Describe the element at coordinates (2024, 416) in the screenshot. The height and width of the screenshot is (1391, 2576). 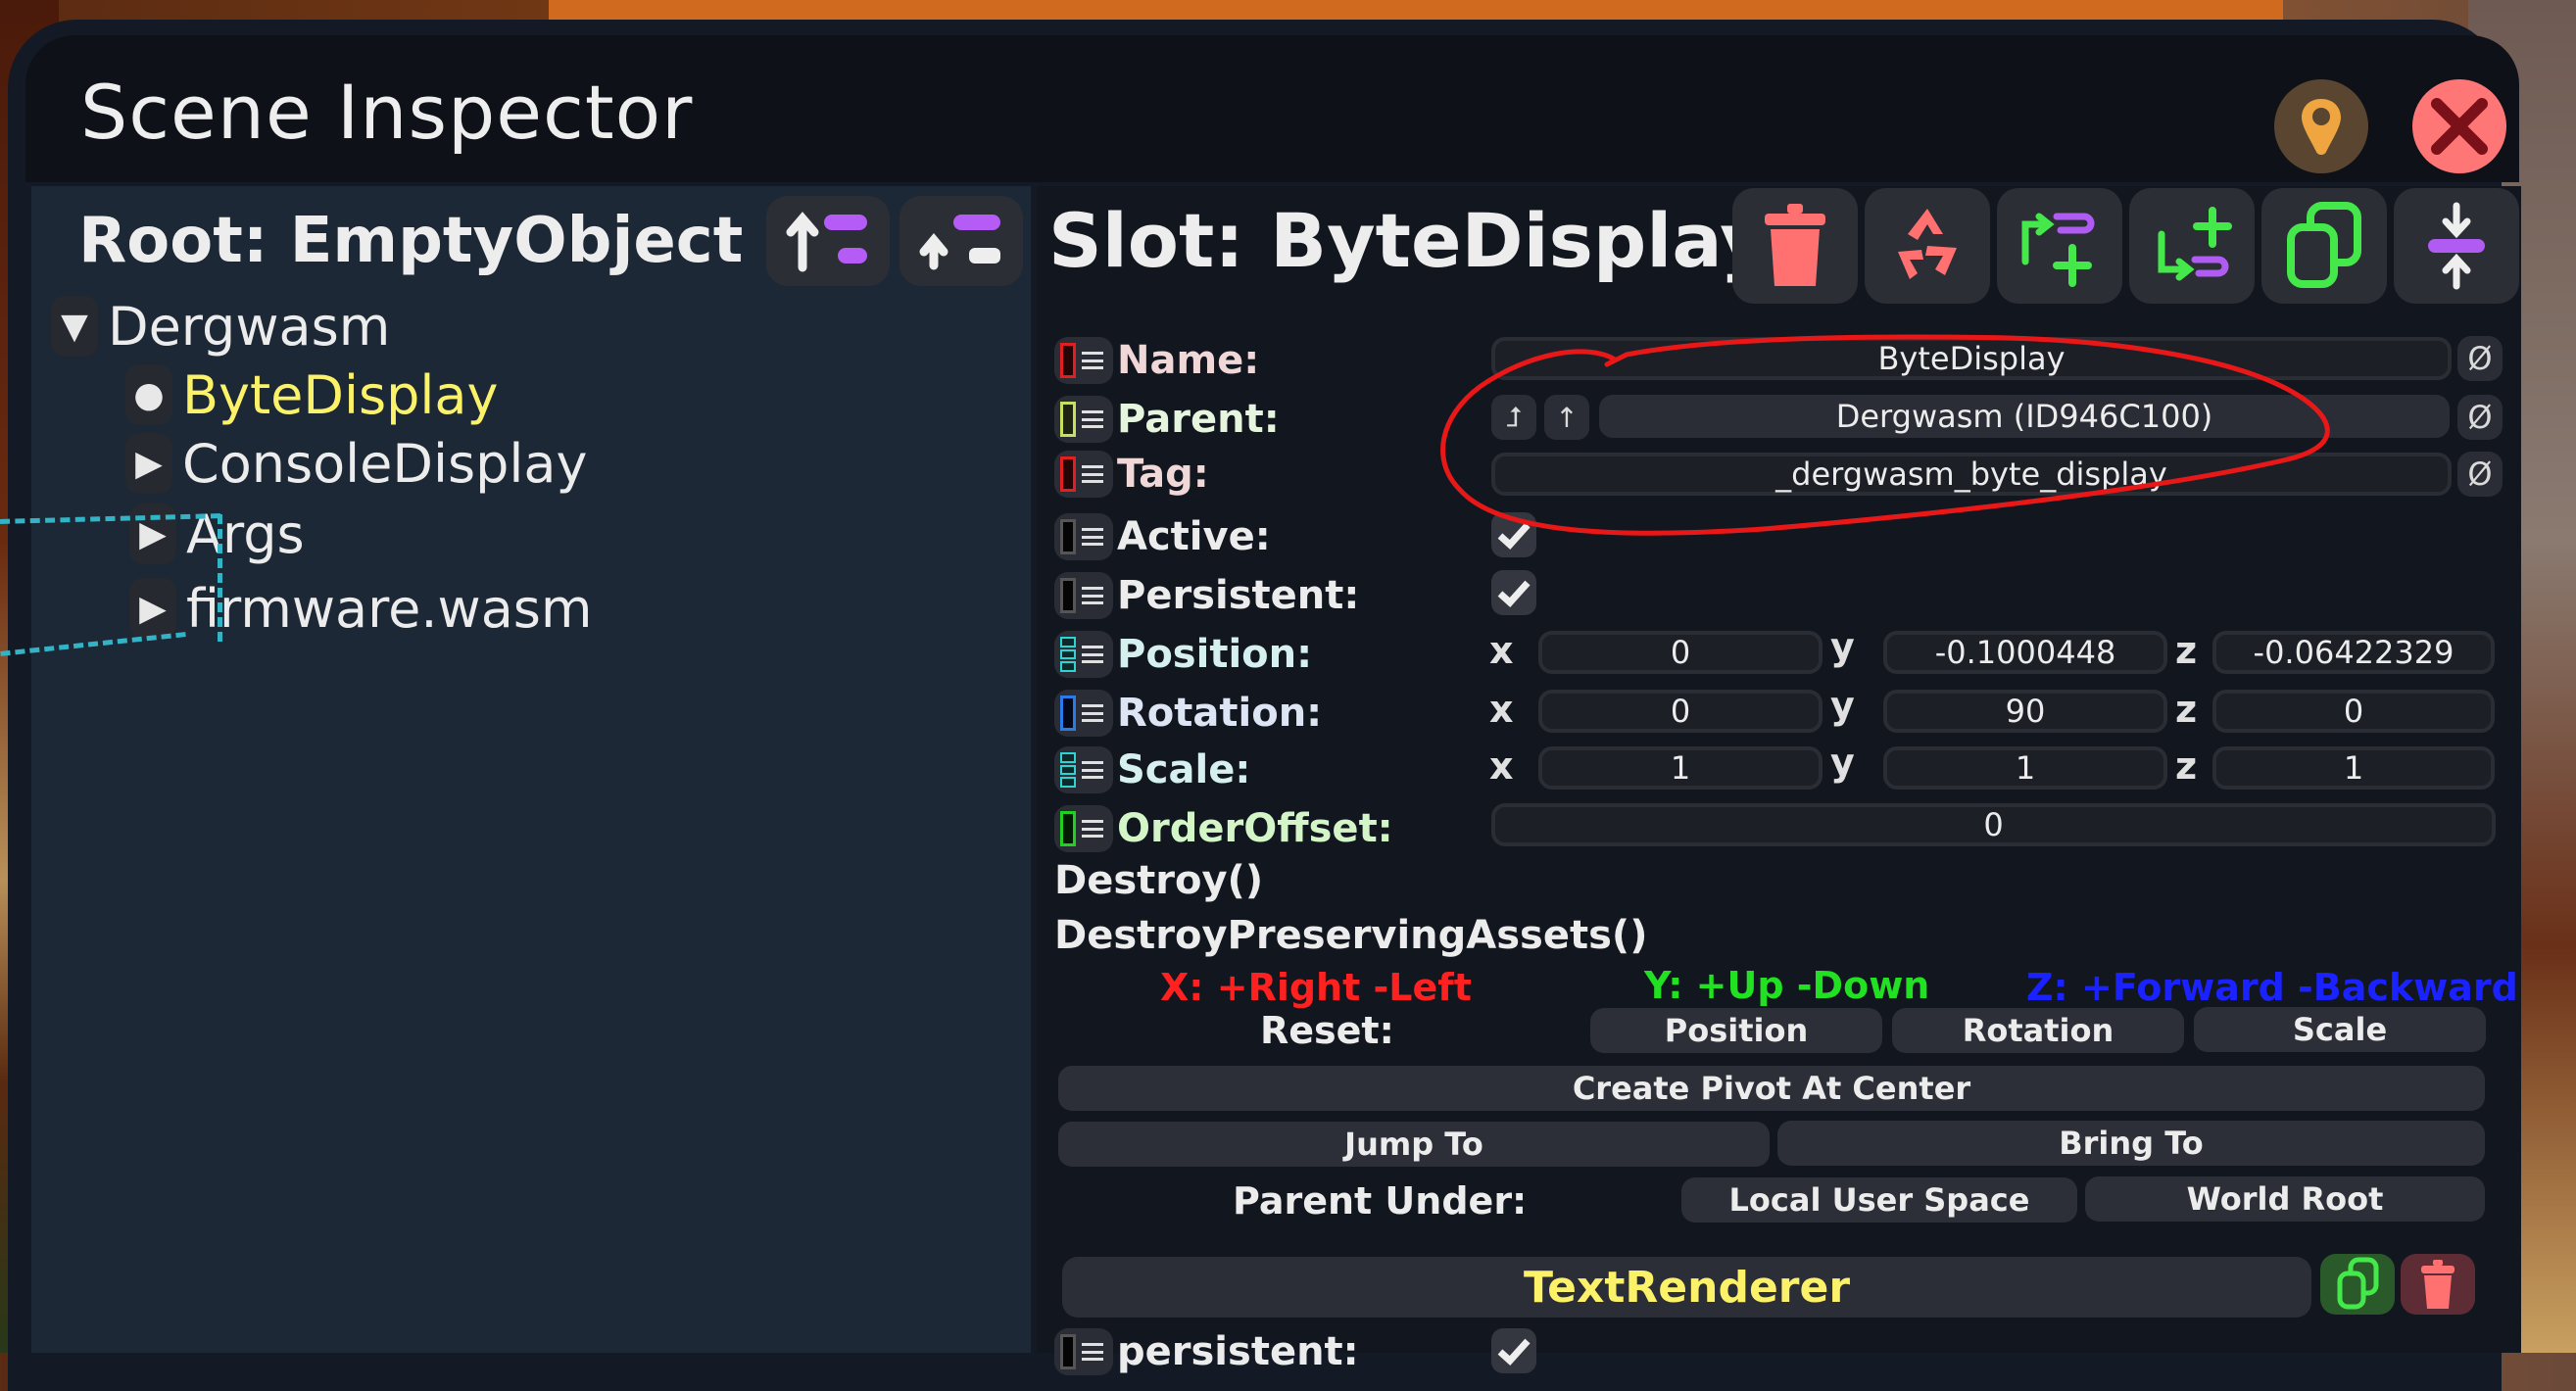
I see `parent-reference-field: Dergwasm (ID946C100)` at that location.